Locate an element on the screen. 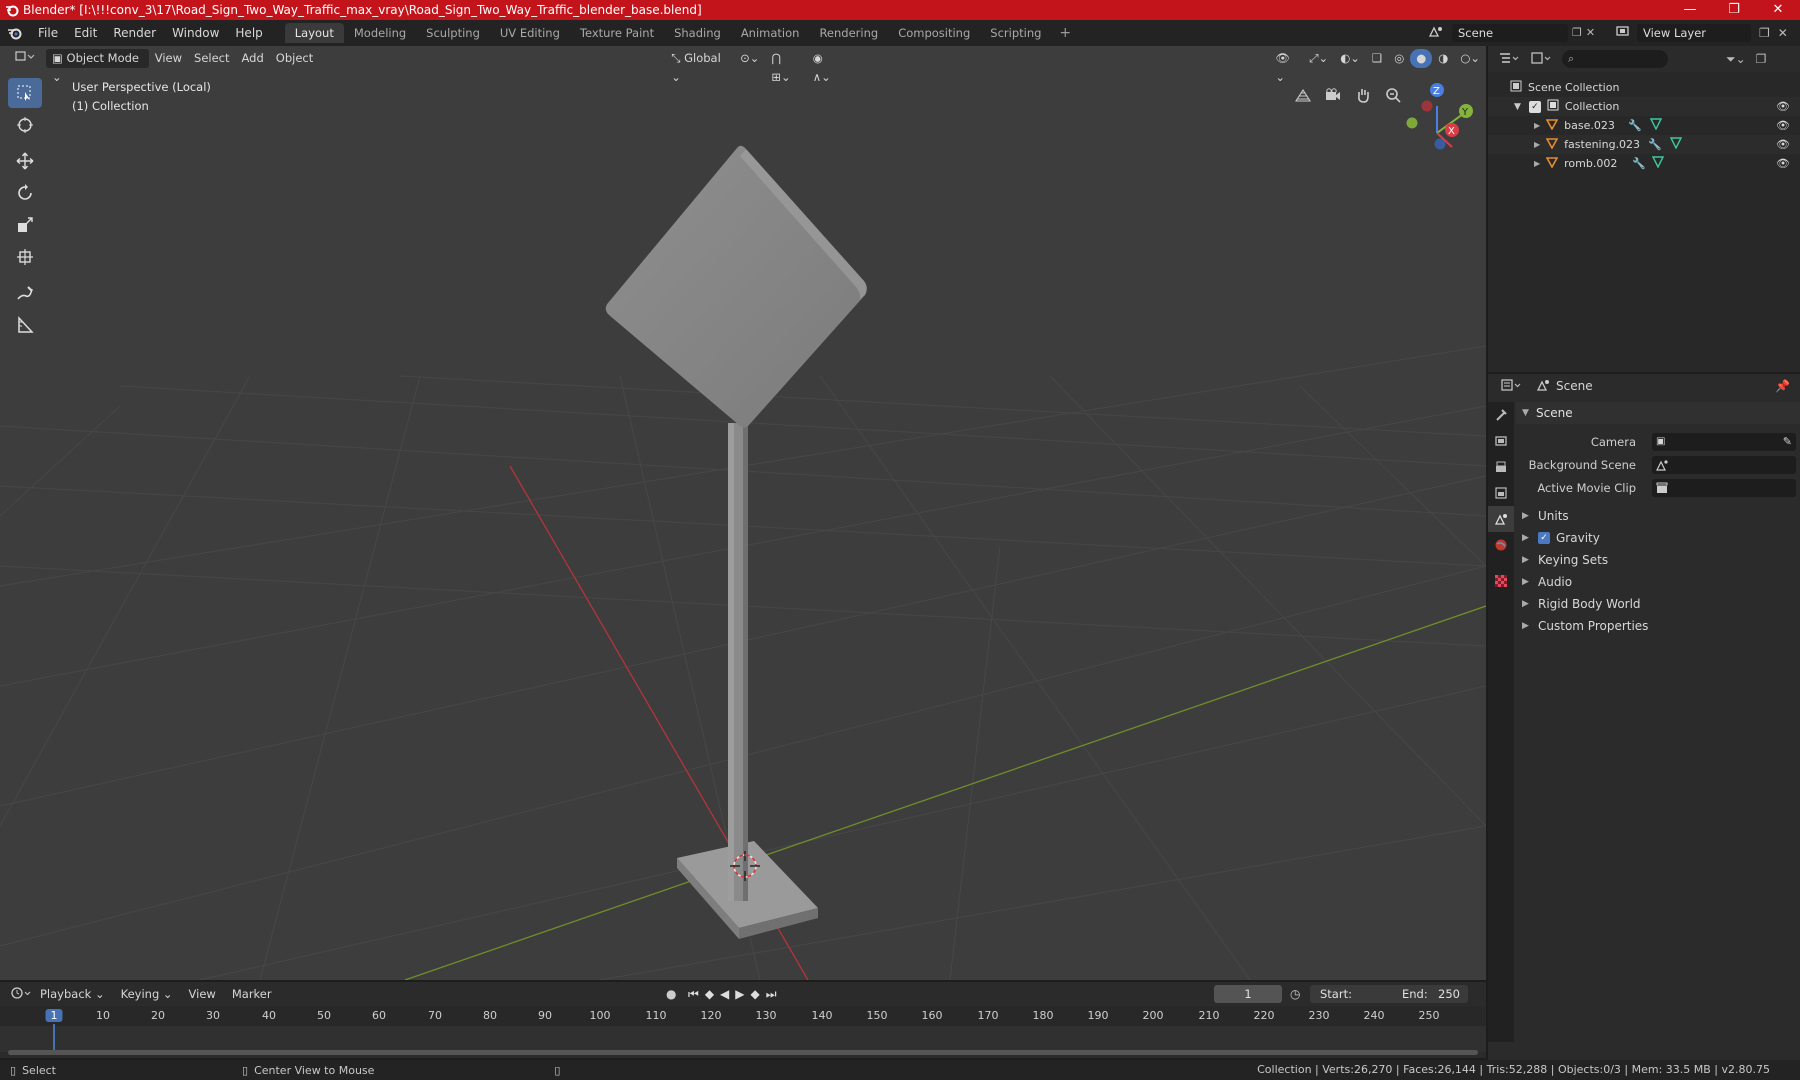 Image resolution: width=1800 pixels, height=1080 pixels. new-view-layer-icon: ❐ is located at coordinates (1764, 33).